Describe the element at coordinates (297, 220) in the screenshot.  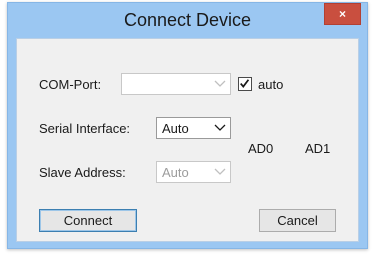
I see `cancel-button: Cancel` at that location.